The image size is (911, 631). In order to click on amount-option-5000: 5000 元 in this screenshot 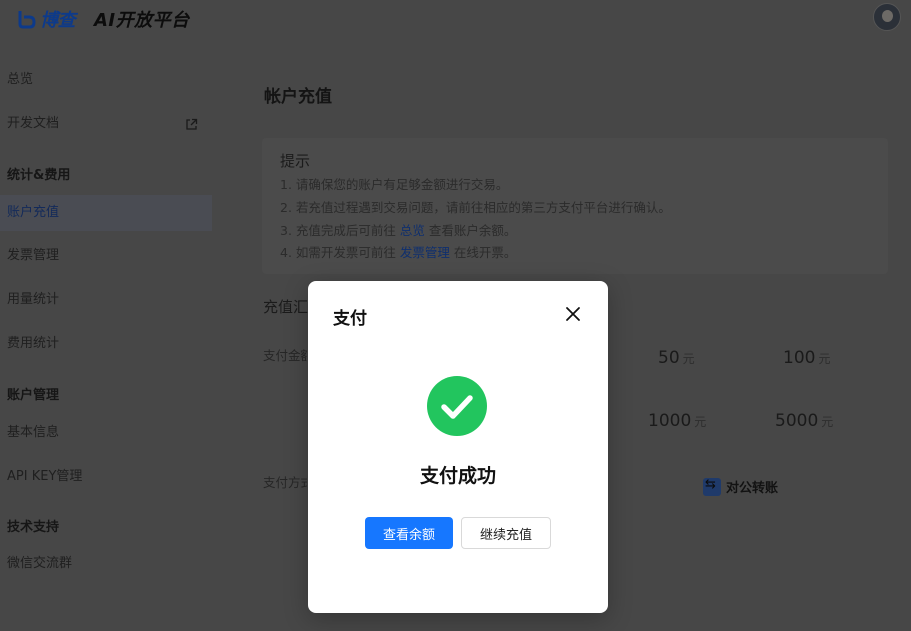, I will do `click(804, 421)`.